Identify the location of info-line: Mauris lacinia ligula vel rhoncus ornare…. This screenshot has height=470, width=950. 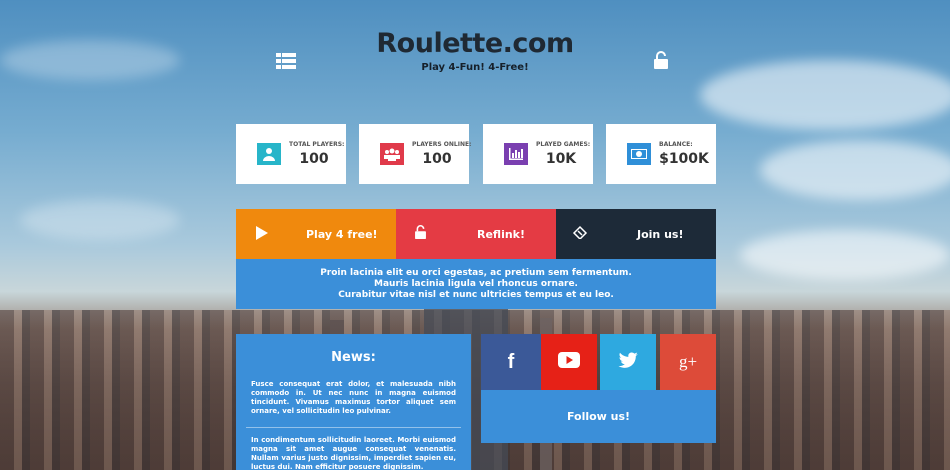
(476, 284).